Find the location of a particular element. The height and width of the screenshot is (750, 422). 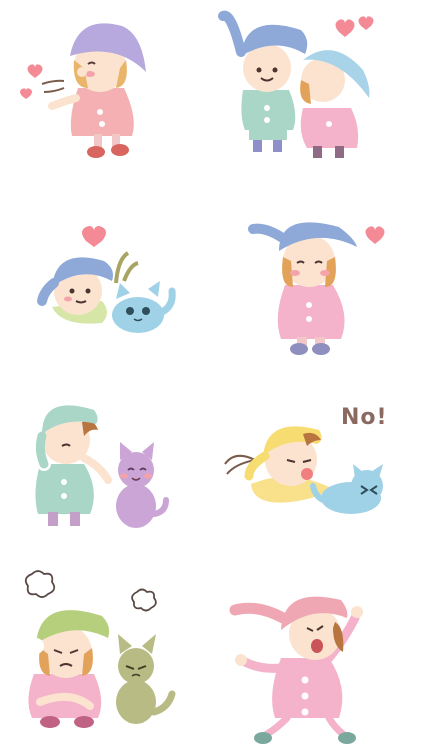

cheek-kiss-illustration is located at coordinates (297, 83).